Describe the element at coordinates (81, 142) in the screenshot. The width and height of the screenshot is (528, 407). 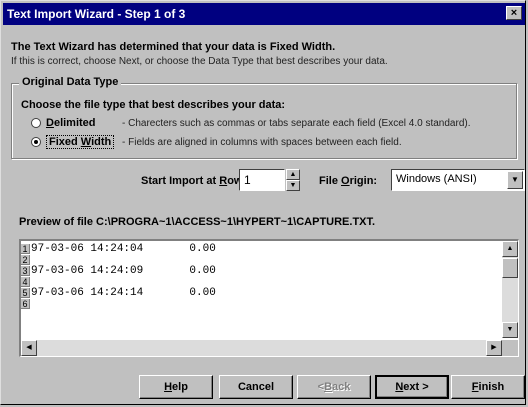
I see `fixed-width-label: Fixed Width` at that location.